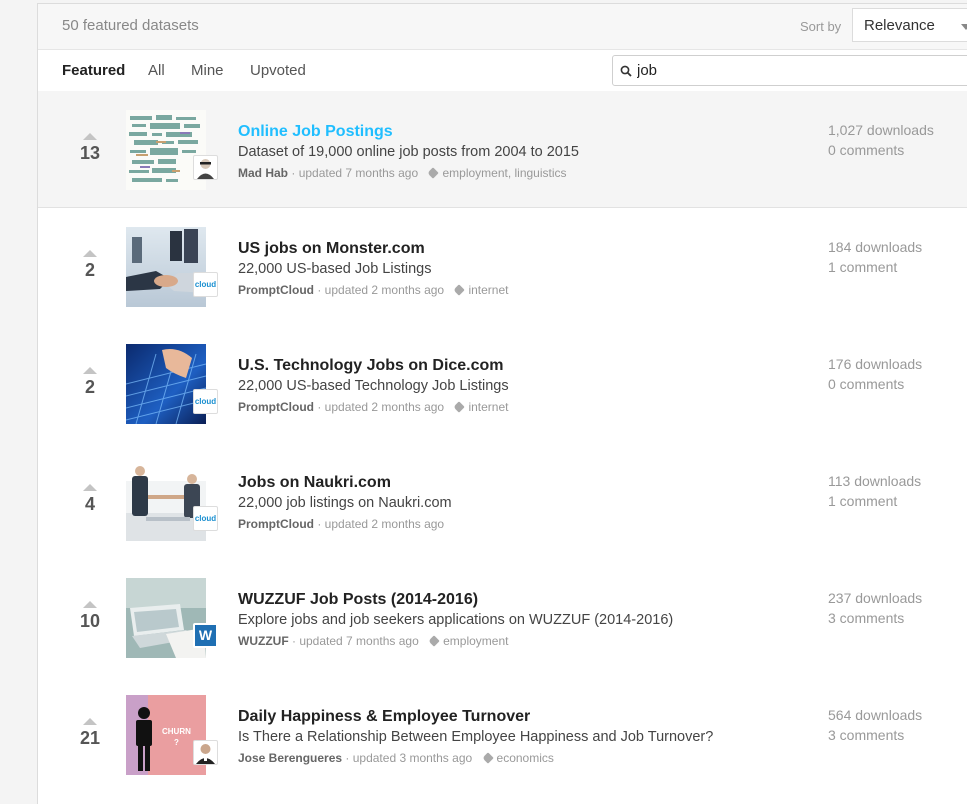 This screenshot has height=804, width=967. I want to click on vote-count: 13, so click(90, 153).